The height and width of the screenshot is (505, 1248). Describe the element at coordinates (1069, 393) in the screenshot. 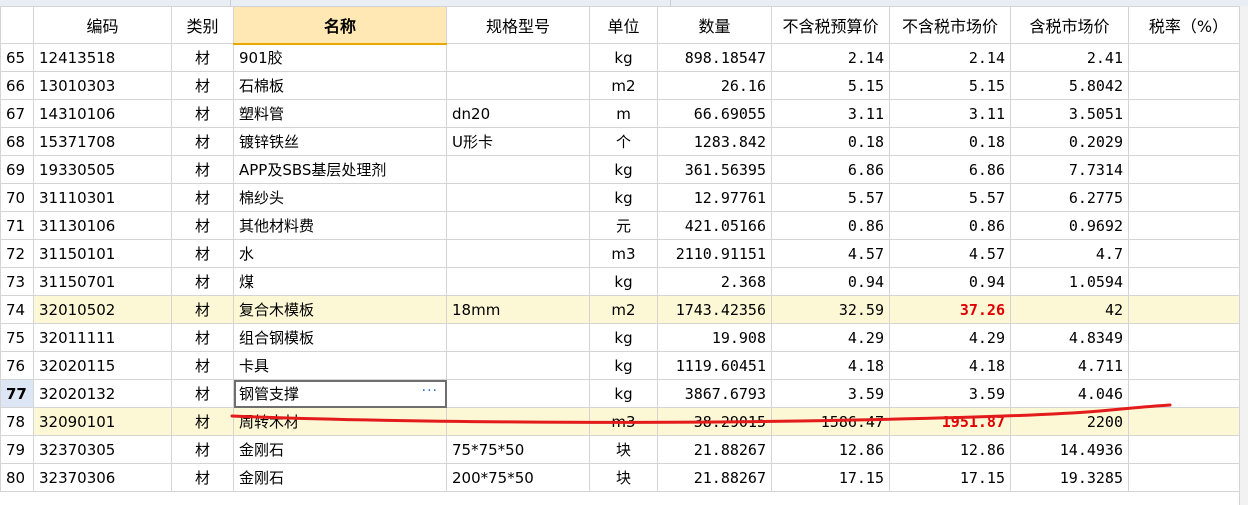

I see `cell-market-price-incl-tax: 4.046` at that location.